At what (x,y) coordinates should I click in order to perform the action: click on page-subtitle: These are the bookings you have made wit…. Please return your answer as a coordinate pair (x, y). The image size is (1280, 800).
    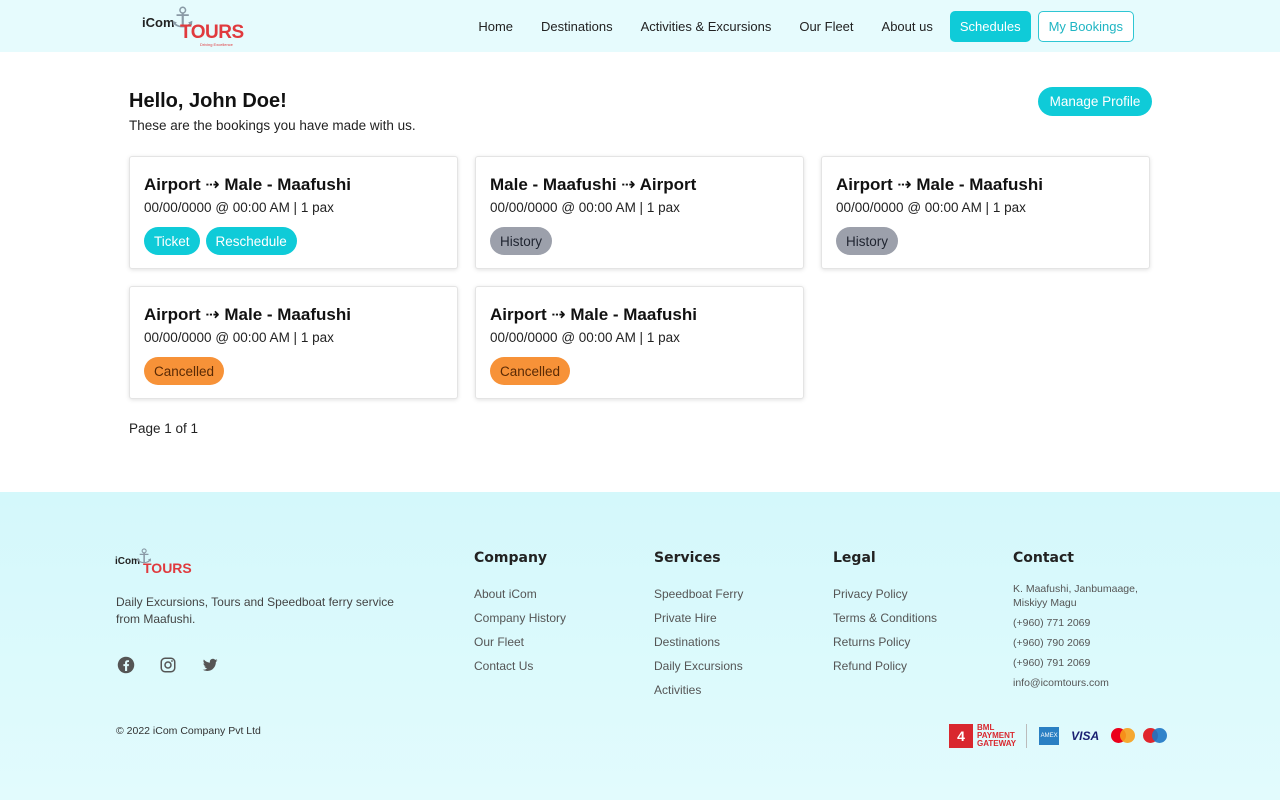
    Looking at the image, I should click on (272, 125).